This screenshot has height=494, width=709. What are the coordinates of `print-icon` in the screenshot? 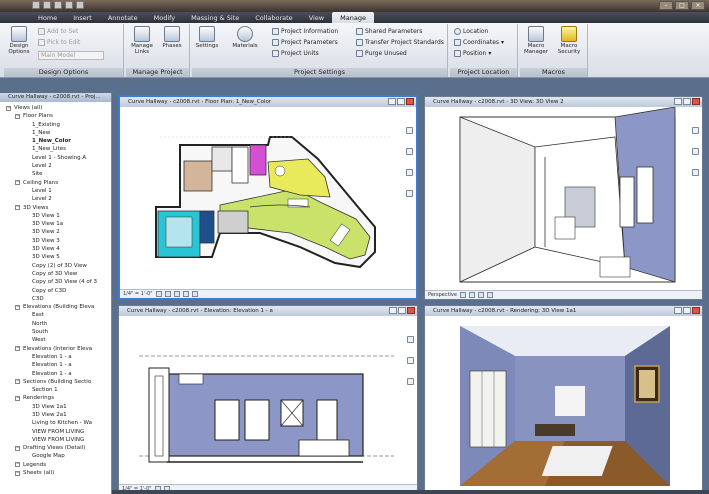 It's located at (80, 5).